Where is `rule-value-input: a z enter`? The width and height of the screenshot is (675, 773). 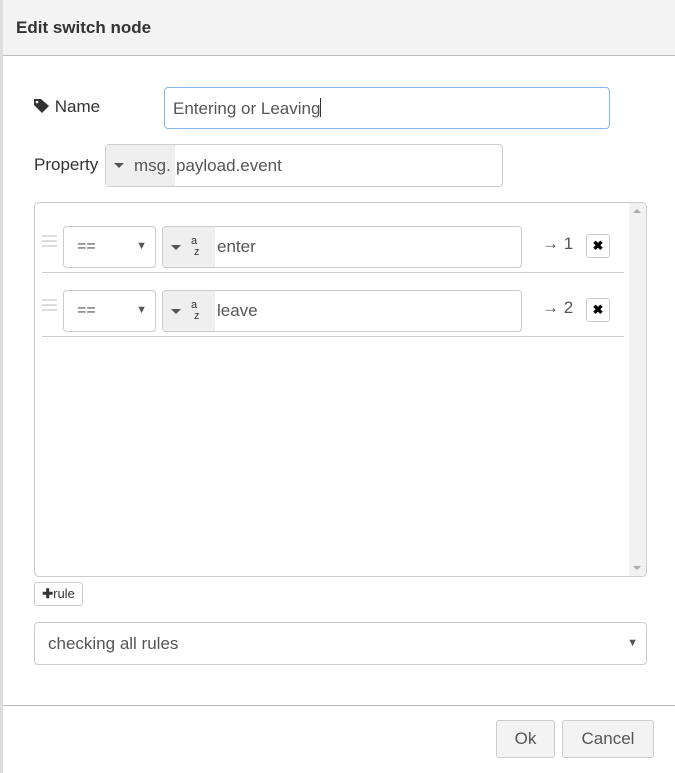
rule-value-input: a z enter is located at coordinates (342, 247).